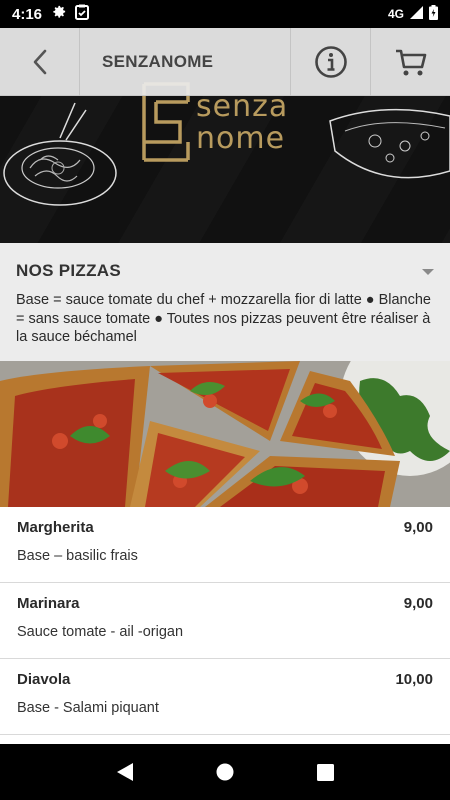 Image resolution: width=450 pixels, height=800 pixels. What do you see at coordinates (395, 14) in the screenshot?
I see `network-type: 4G` at bounding box center [395, 14].